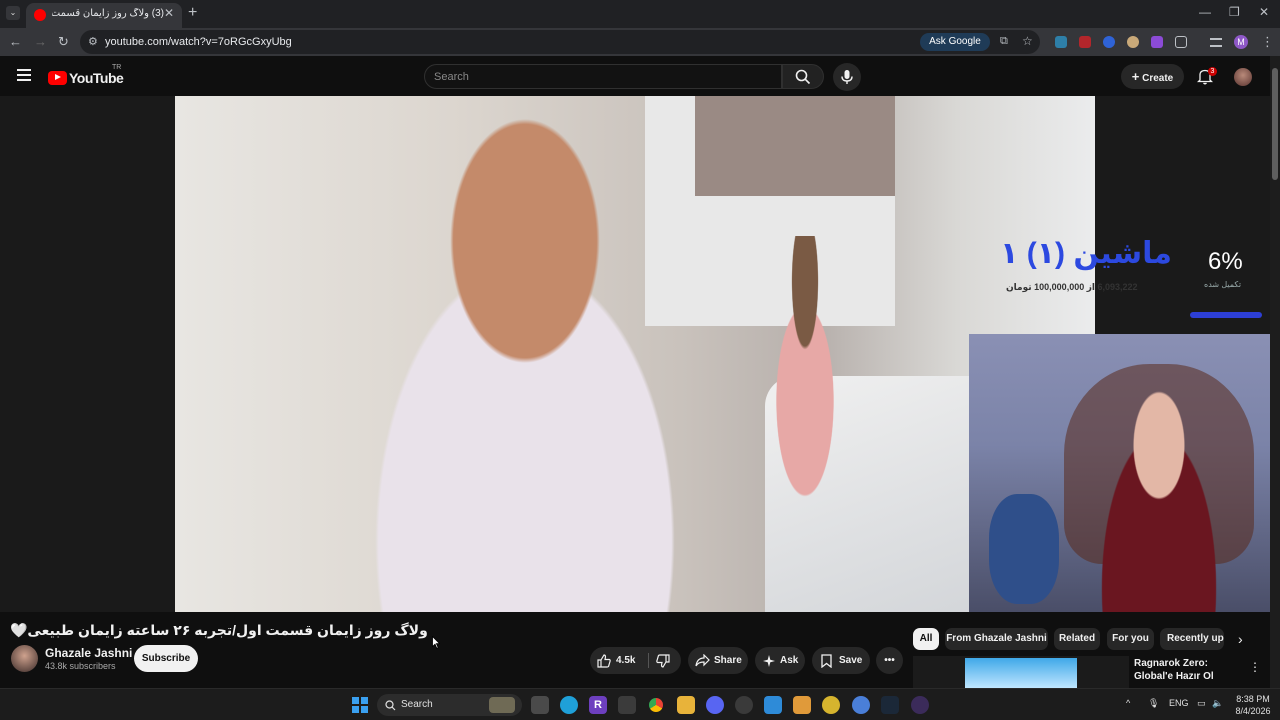  What do you see at coordinates (169, 13) in the screenshot?
I see `tab-close-icon: ✕` at bounding box center [169, 13].